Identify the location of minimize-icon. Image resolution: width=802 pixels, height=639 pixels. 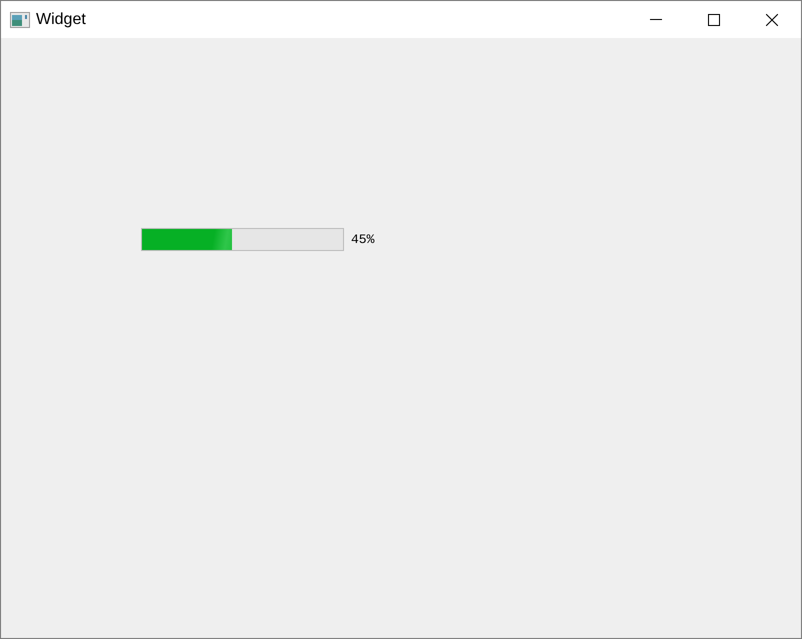
(656, 19).